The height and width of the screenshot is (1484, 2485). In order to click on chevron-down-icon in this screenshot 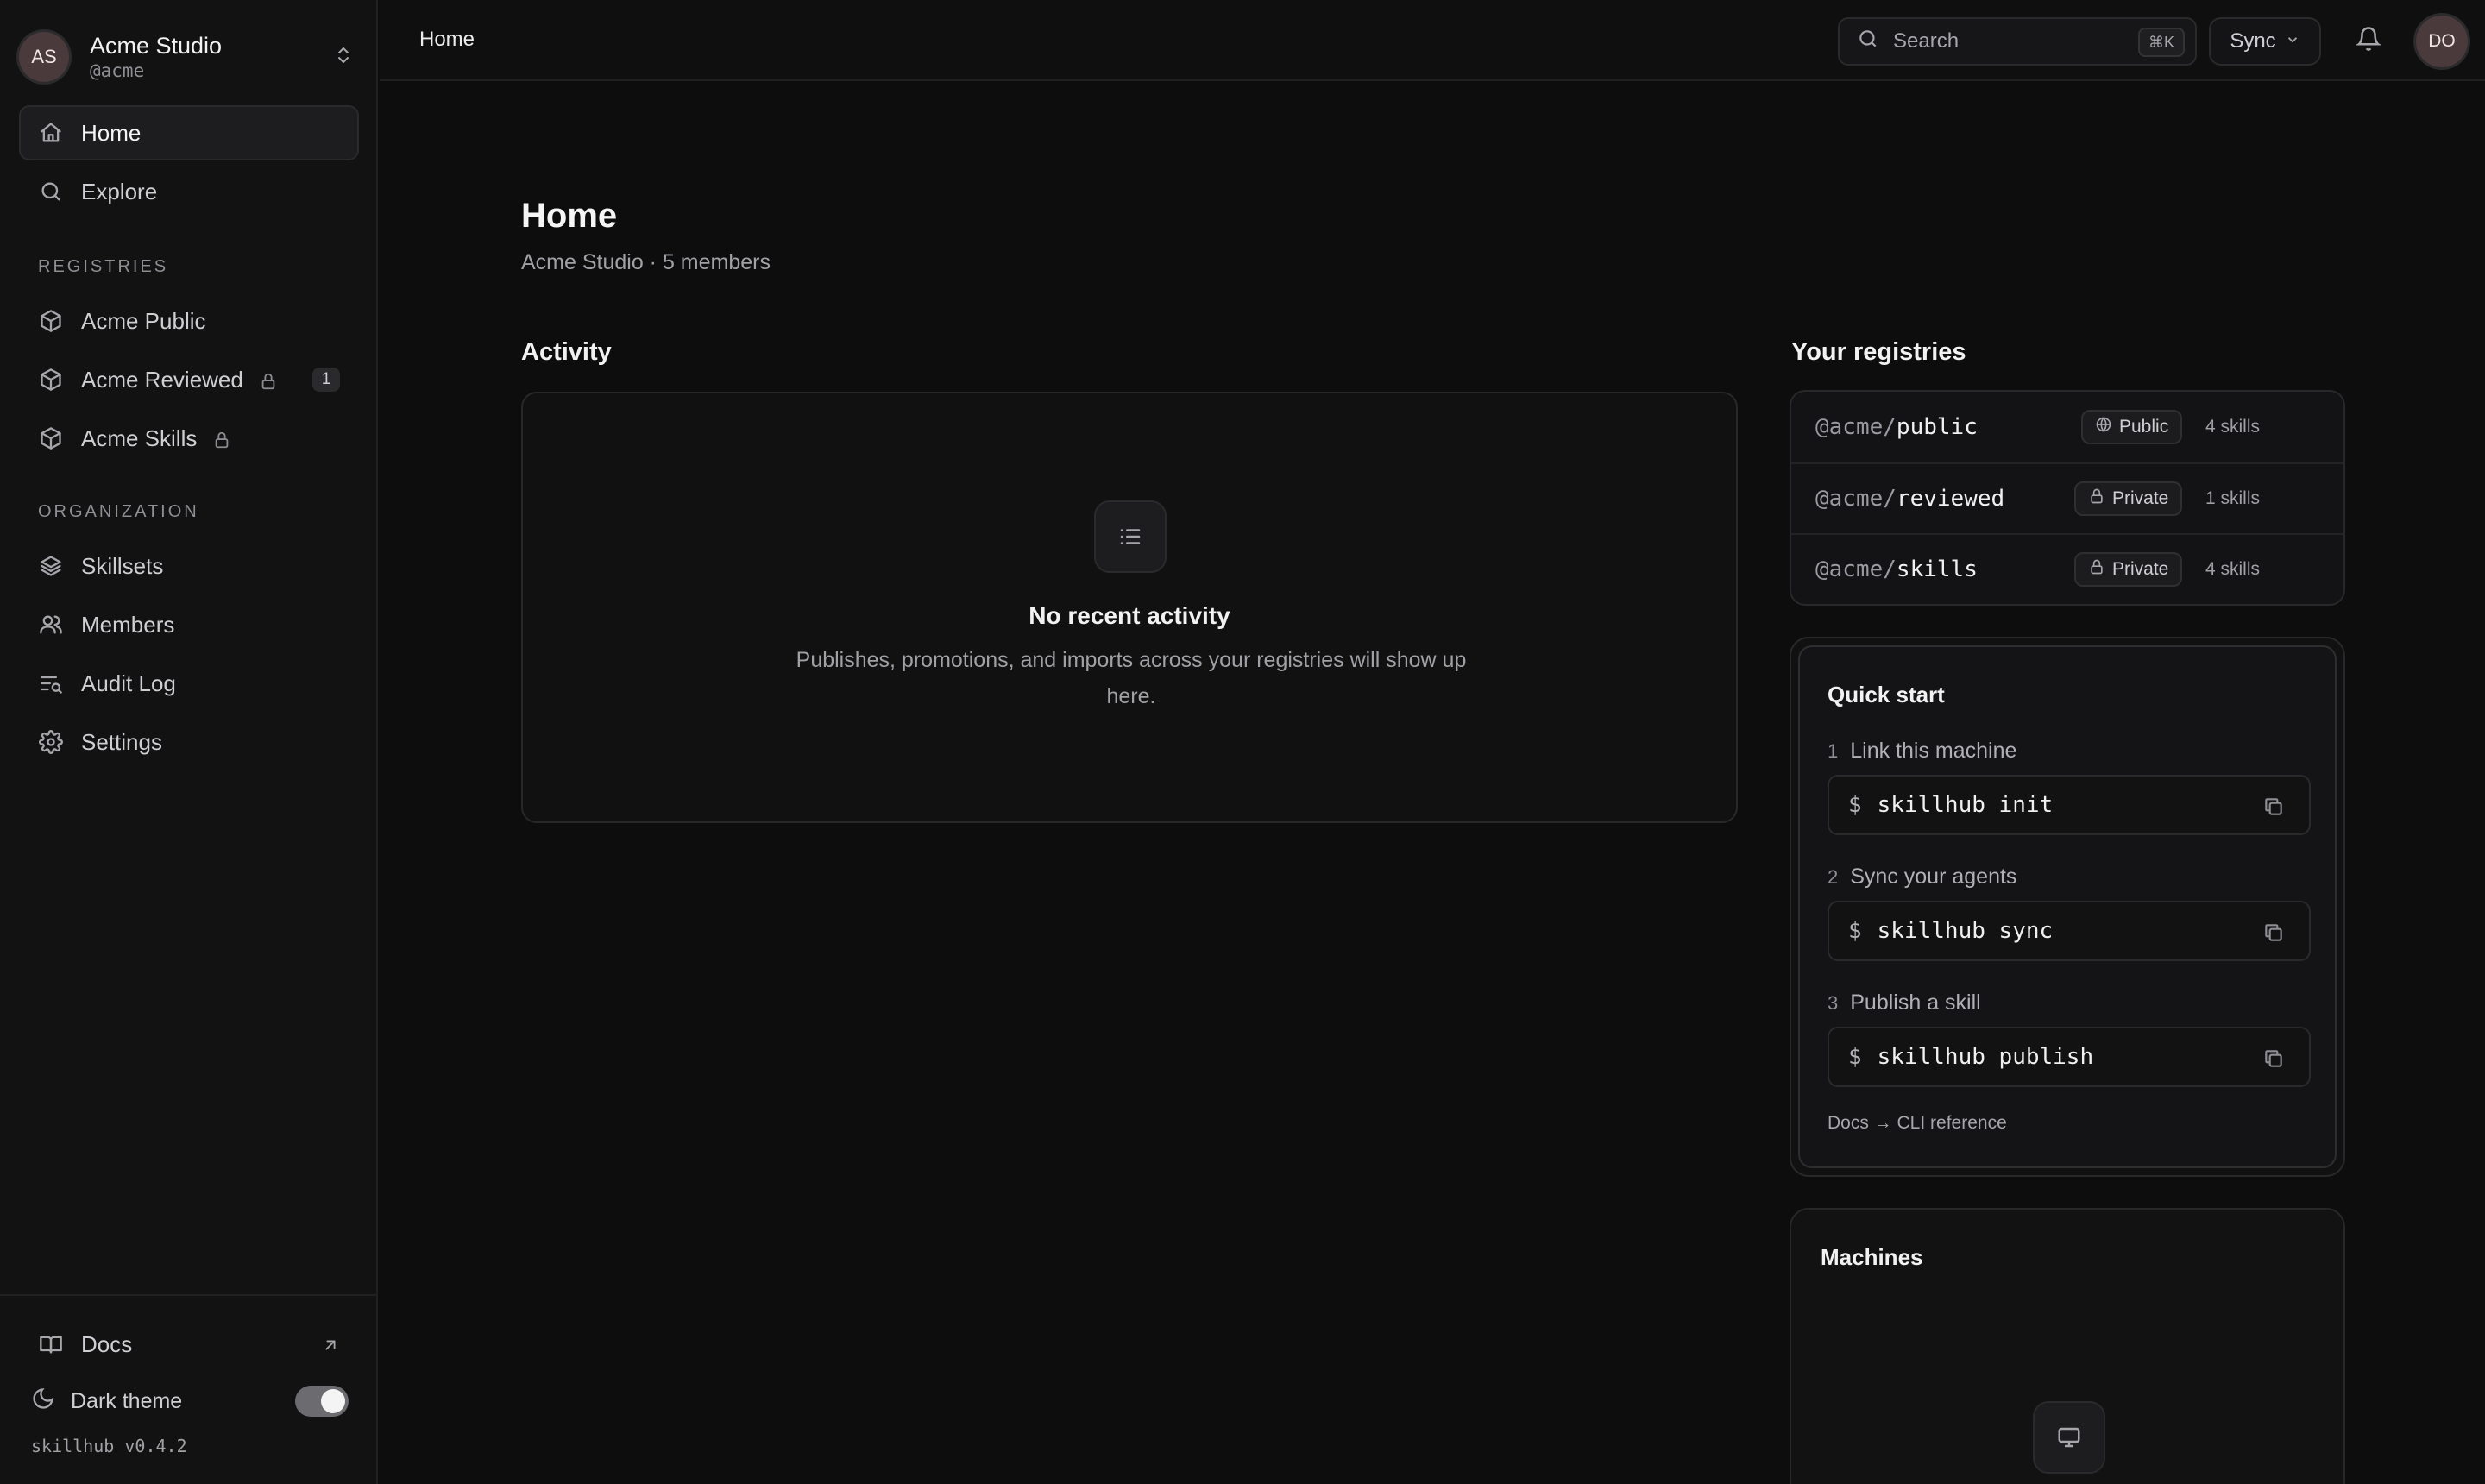, I will do `click(2288, 41)`.